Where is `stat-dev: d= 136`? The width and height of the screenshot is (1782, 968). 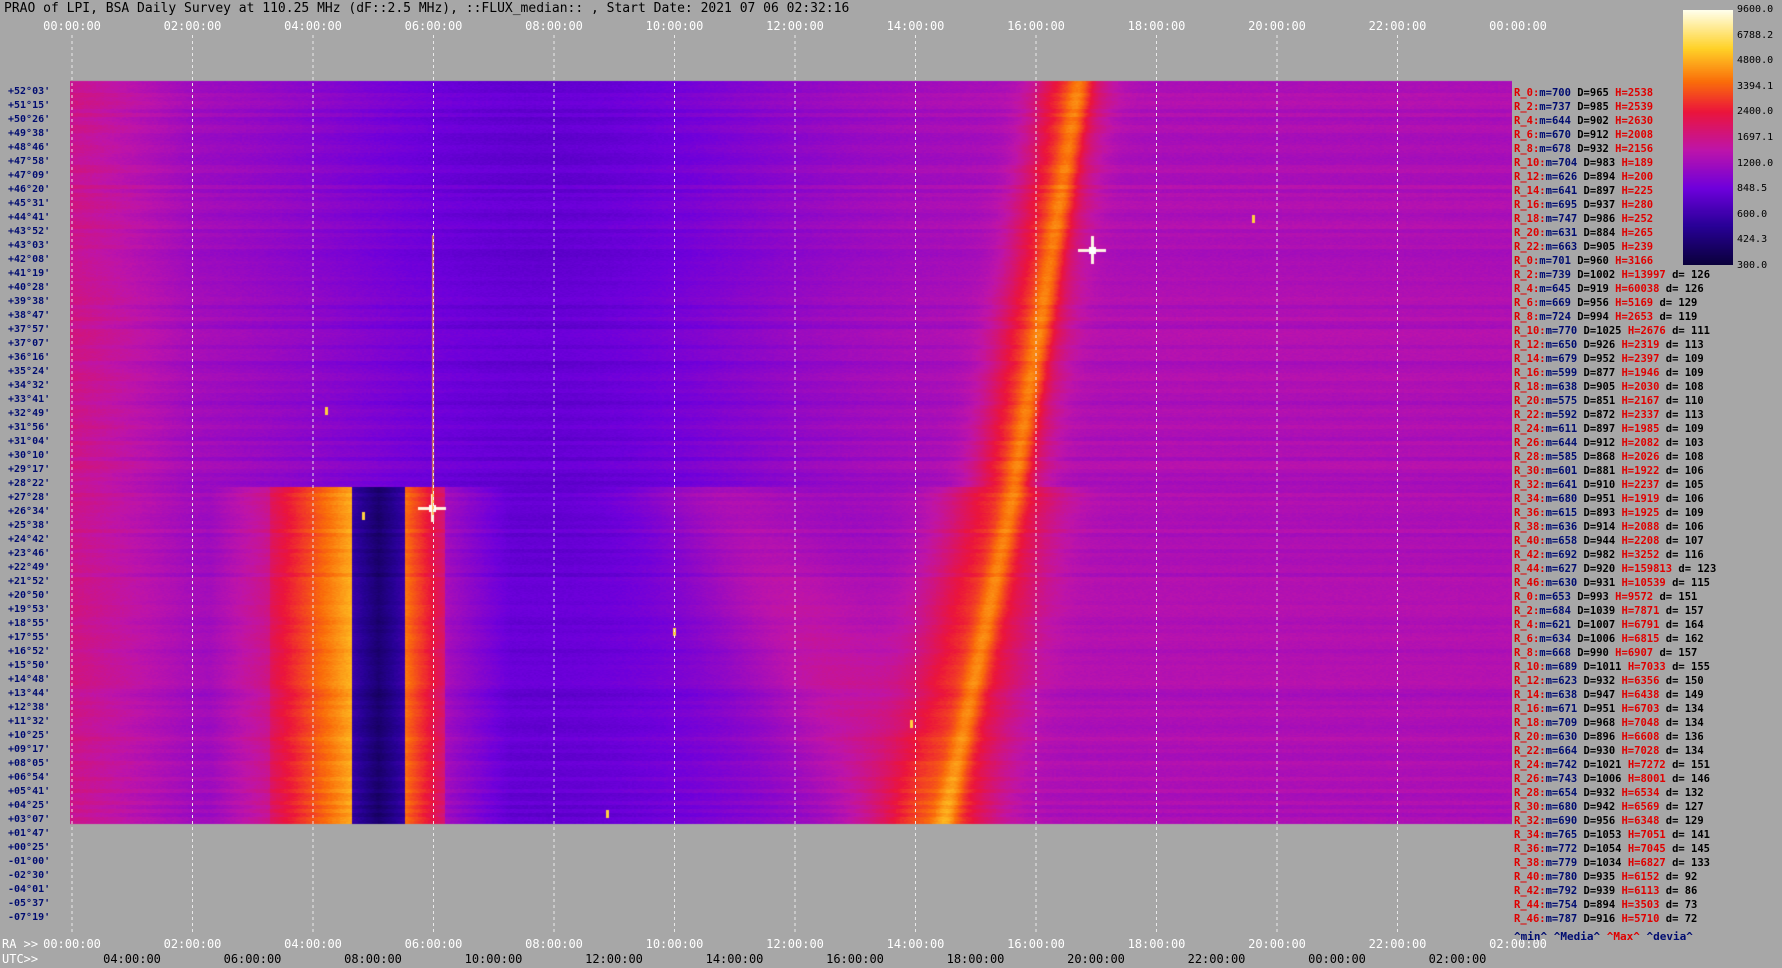 stat-dev: d= 136 is located at coordinates (1684, 737).